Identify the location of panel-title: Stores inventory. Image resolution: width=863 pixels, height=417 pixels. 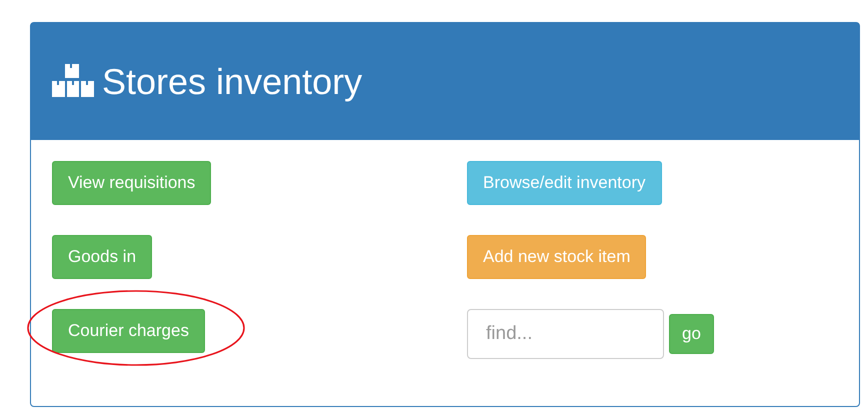
(232, 82).